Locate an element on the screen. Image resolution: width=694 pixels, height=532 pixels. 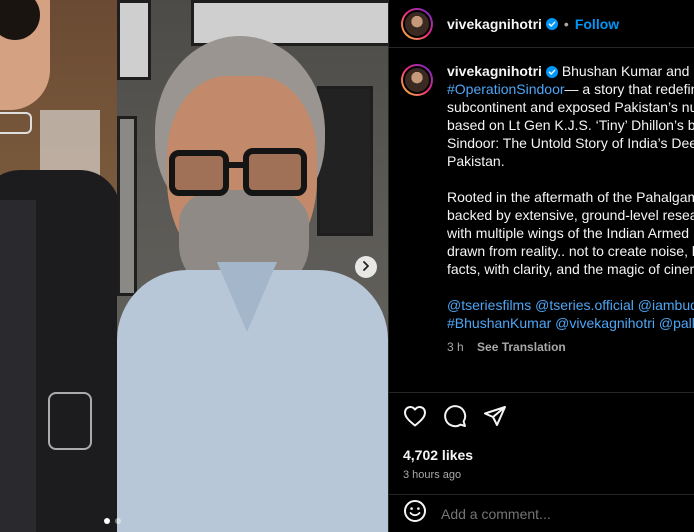
post-actions: 4,702 likes 3 hours ago is located at coordinates (541, 436).